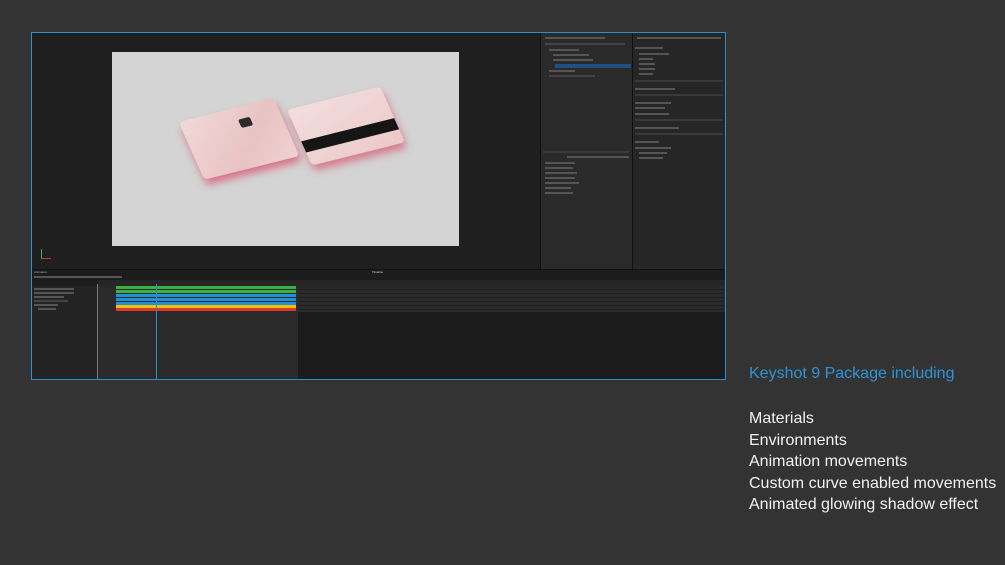  What do you see at coordinates (41, 254) in the screenshot?
I see `axis-y-icon` at bounding box center [41, 254].